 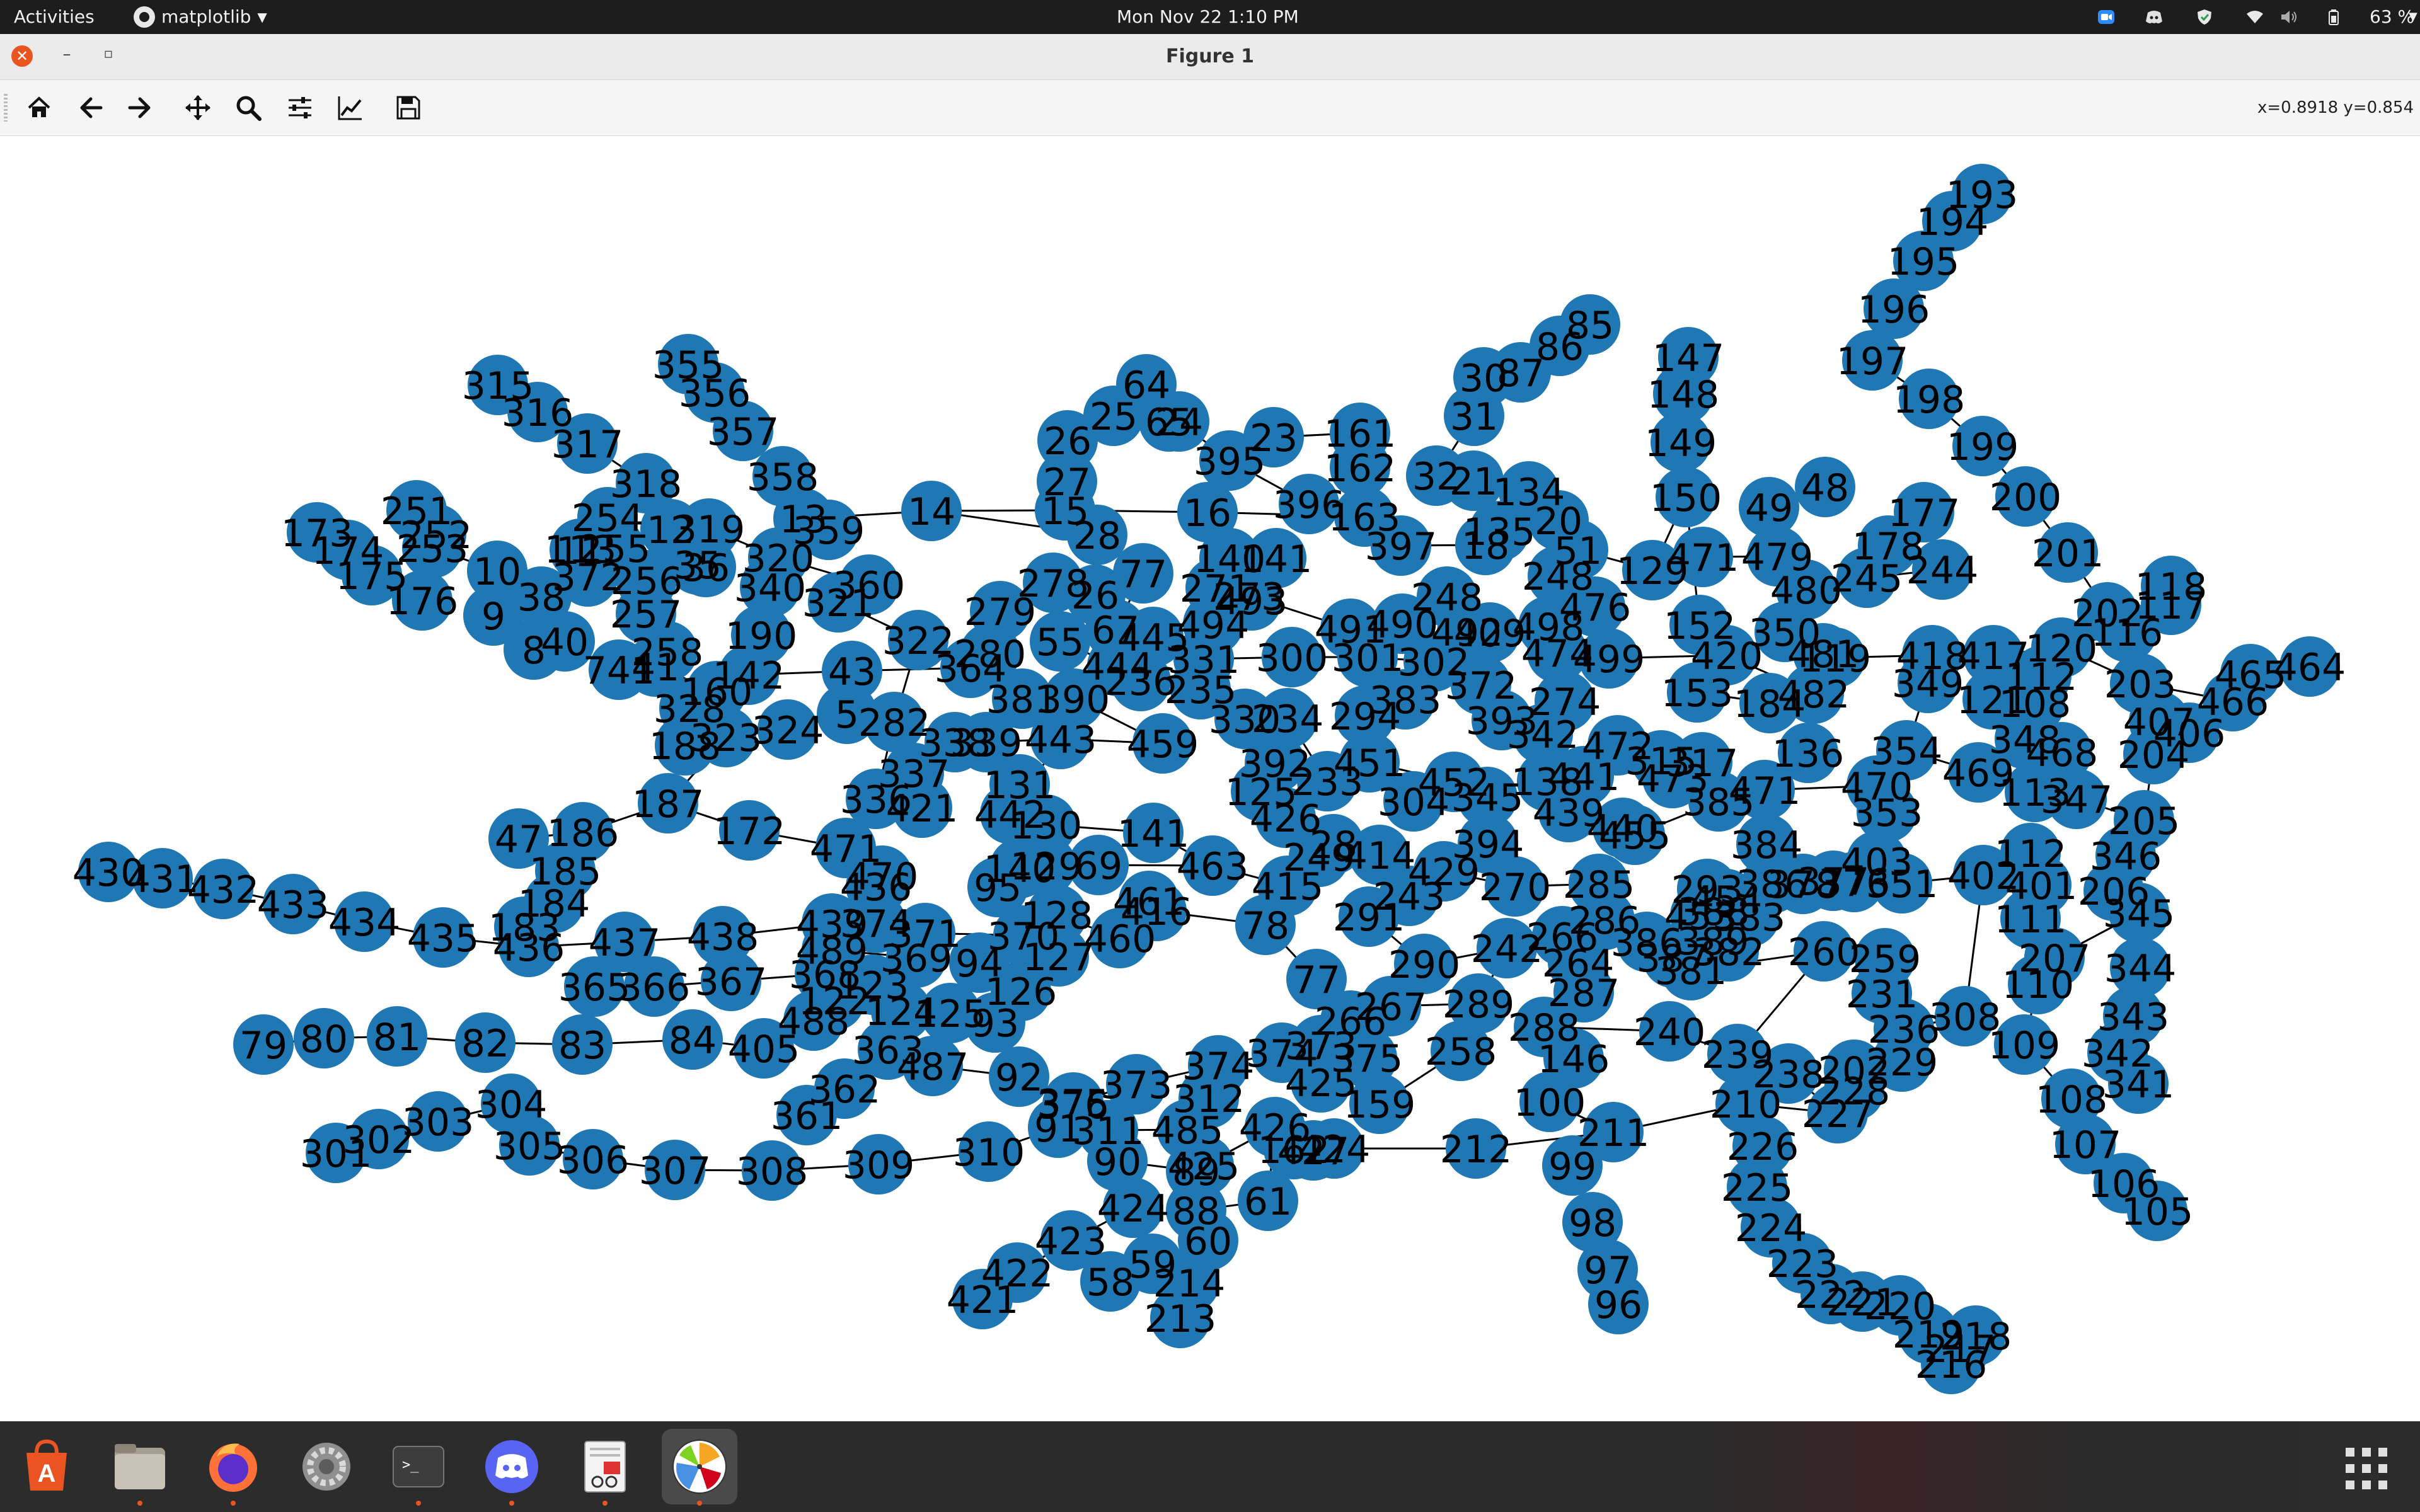 What do you see at coordinates (1351, 1022) in the screenshot?
I see `graph-node-label: 266` at bounding box center [1351, 1022].